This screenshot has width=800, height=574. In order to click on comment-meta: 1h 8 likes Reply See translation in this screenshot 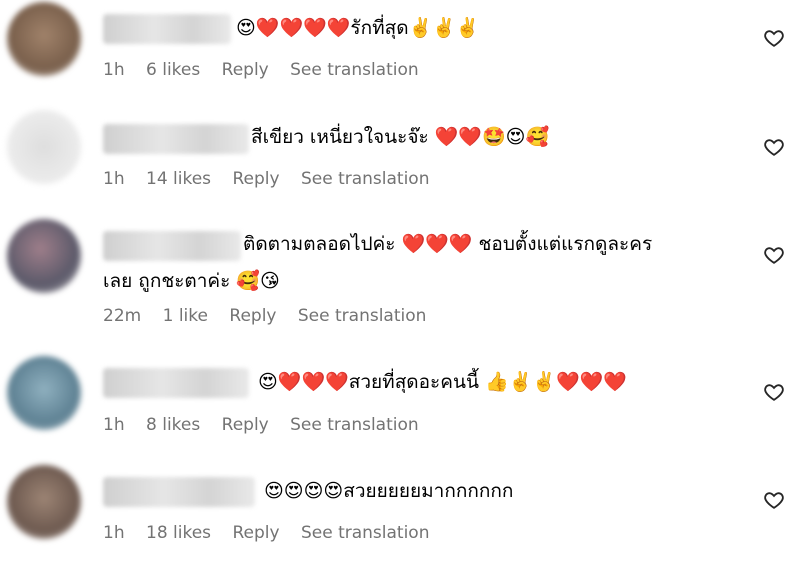, I will do `click(269, 425)`.